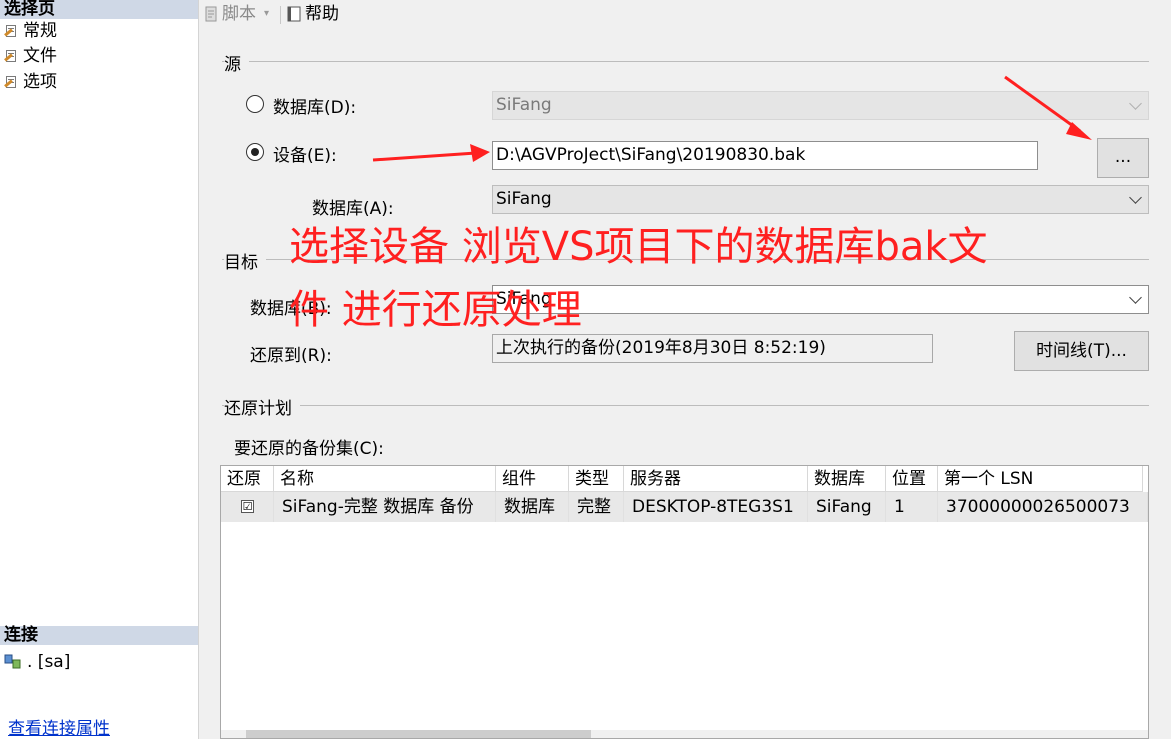 This screenshot has height=739, width=1171. Describe the element at coordinates (424, 156) in the screenshot. I see `arrow-to-device-path` at that location.